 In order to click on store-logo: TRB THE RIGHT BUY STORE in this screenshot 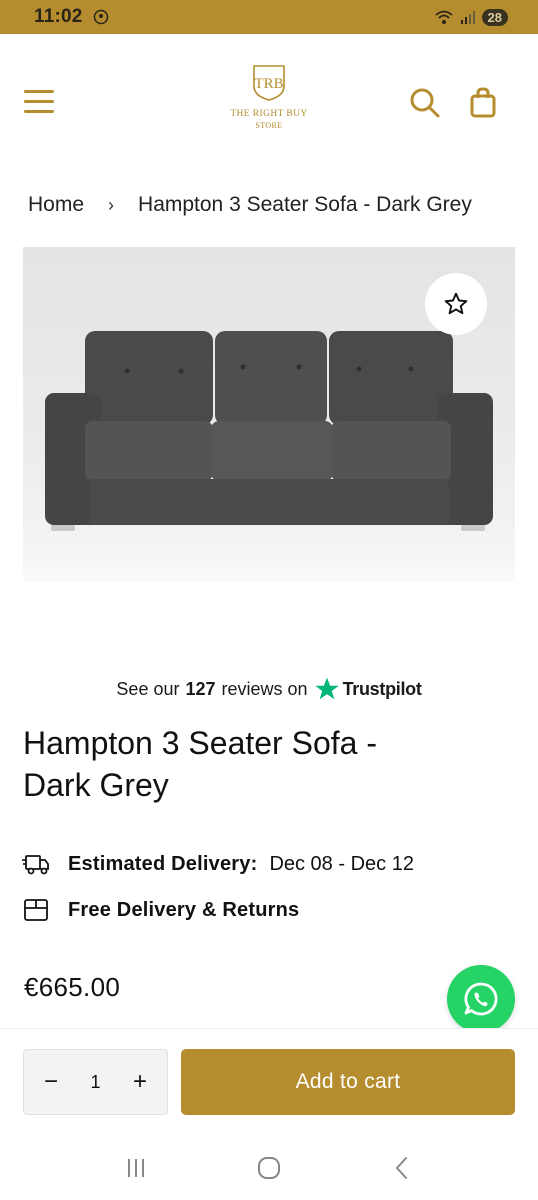, I will do `click(269, 97)`.